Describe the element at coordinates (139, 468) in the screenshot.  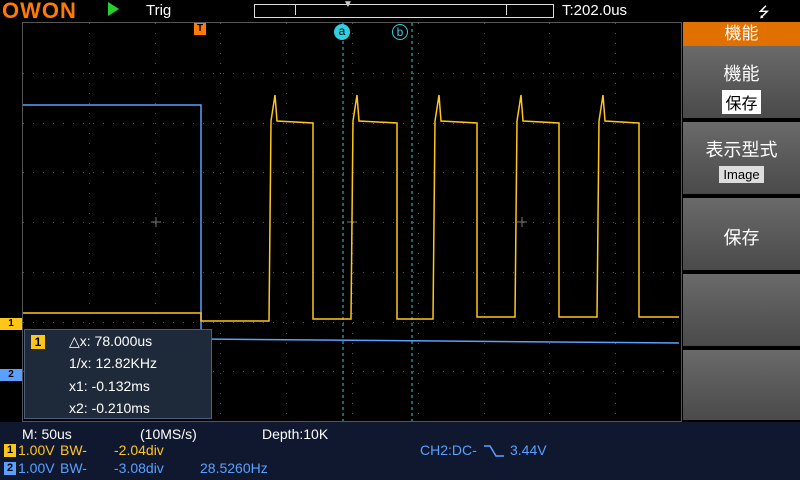
I see `ch2-position: -3.08div` at that location.